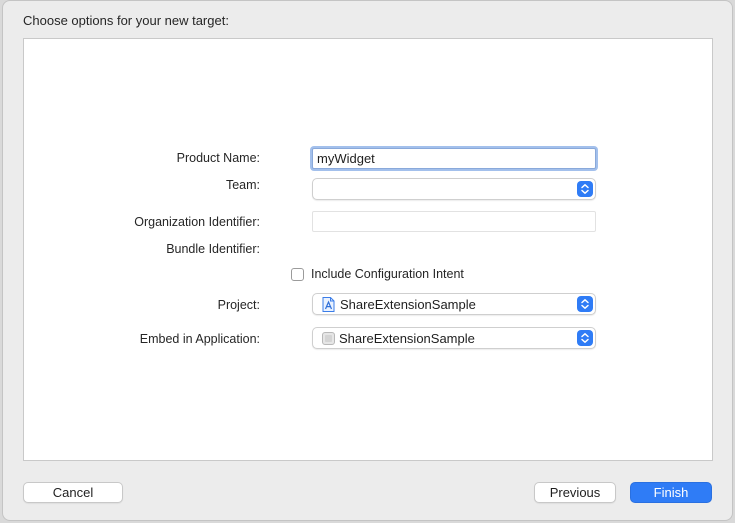 The height and width of the screenshot is (523, 735). I want to click on bundle-id-label: Bundle Identifier:, so click(213, 249).